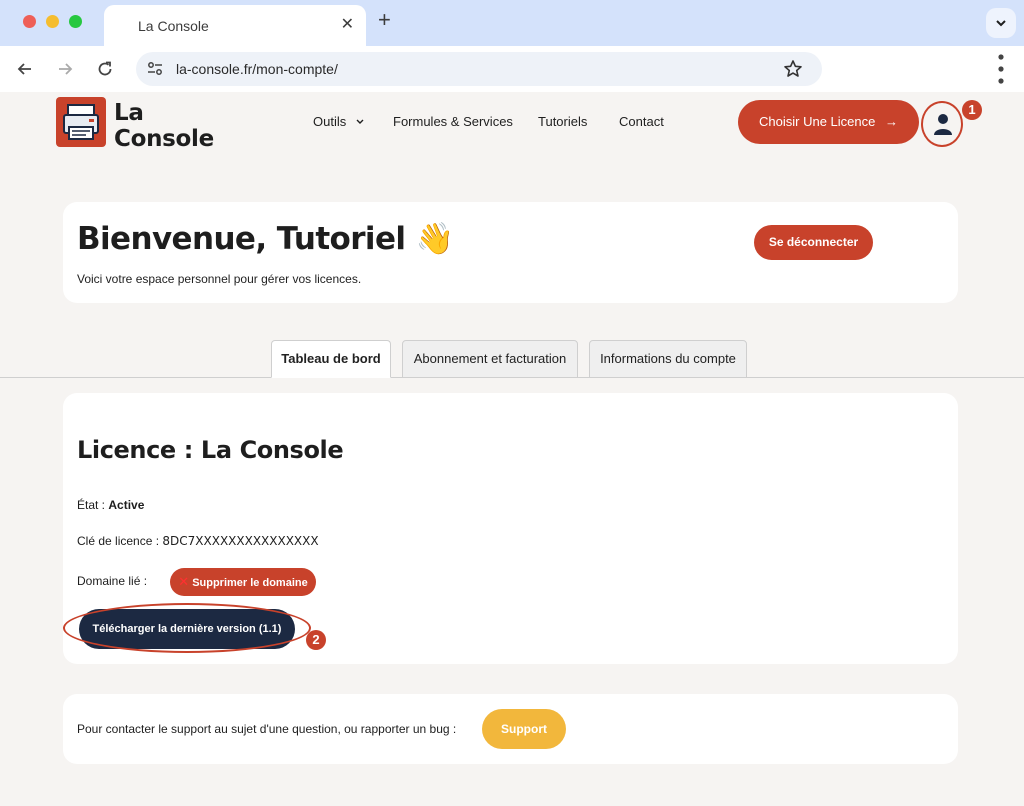 This screenshot has width=1024, height=806. I want to click on printer-logo-icon, so click(81, 122).